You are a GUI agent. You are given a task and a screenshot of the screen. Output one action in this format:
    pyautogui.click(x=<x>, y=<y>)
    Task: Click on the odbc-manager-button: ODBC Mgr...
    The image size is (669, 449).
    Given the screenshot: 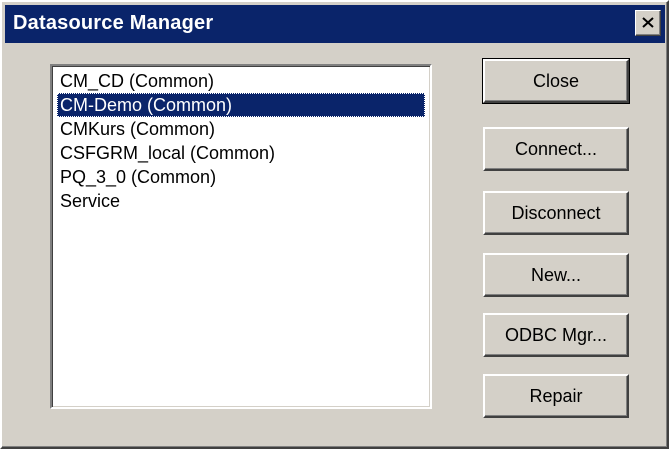 What is the action you would take?
    pyautogui.click(x=556, y=335)
    